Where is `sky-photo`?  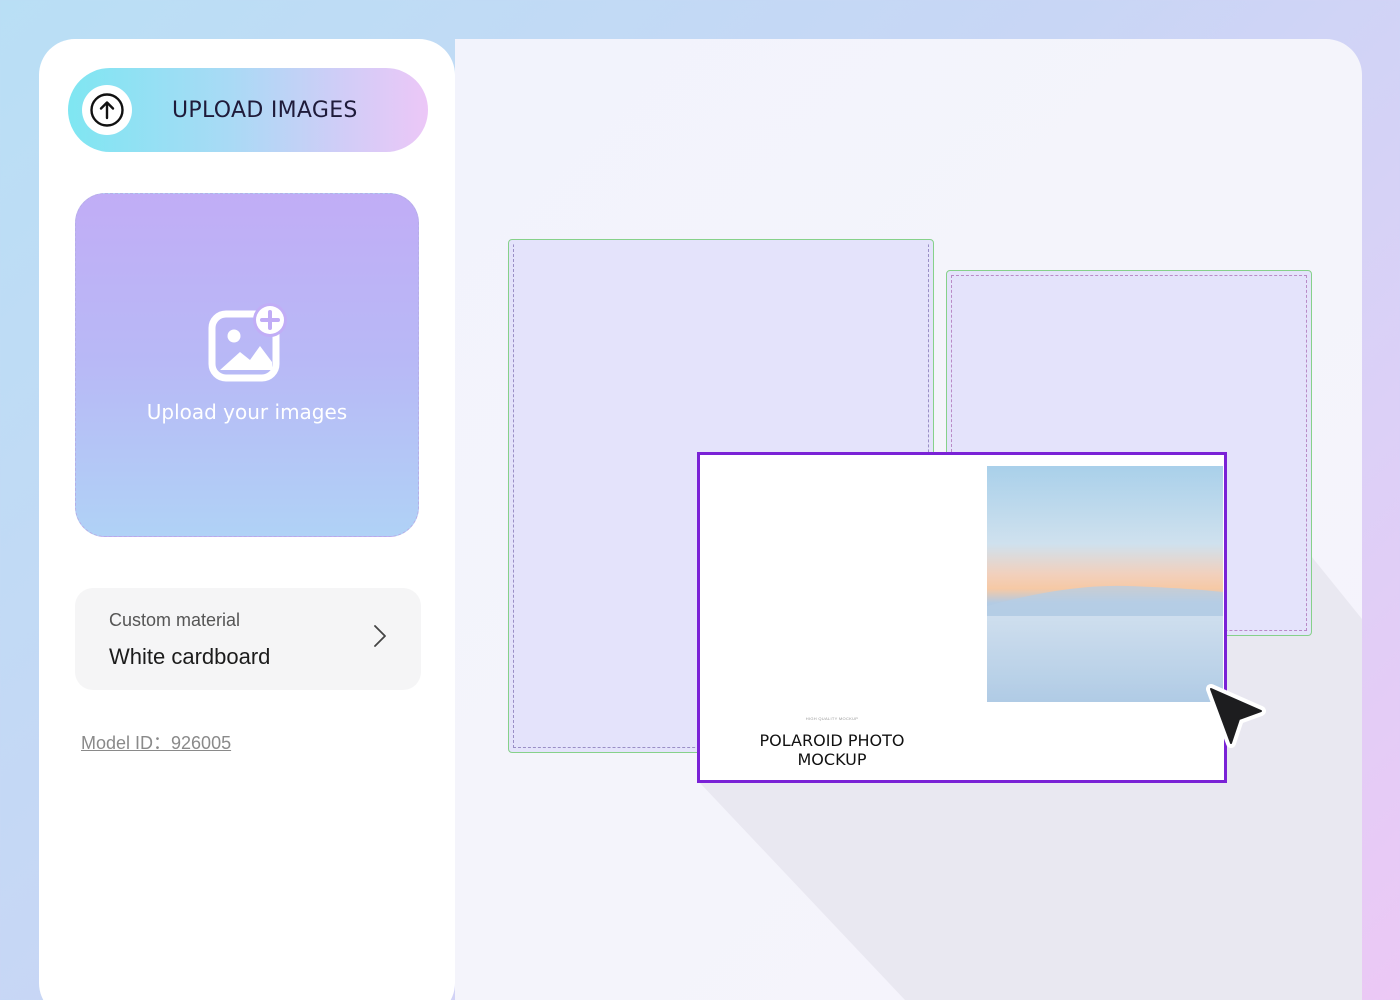 sky-photo is located at coordinates (1105, 584).